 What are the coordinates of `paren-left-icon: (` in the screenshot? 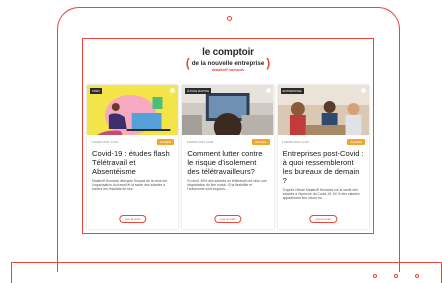 It's located at (187, 63).